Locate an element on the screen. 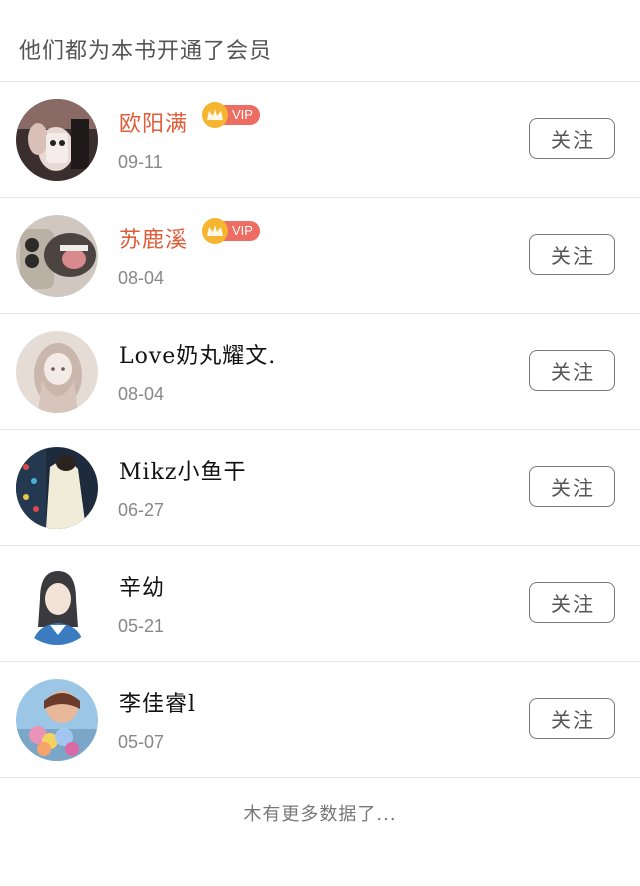 Image resolution: width=640 pixels, height=886 pixels. member-date: 06-27 is located at coordinates (141, 510).